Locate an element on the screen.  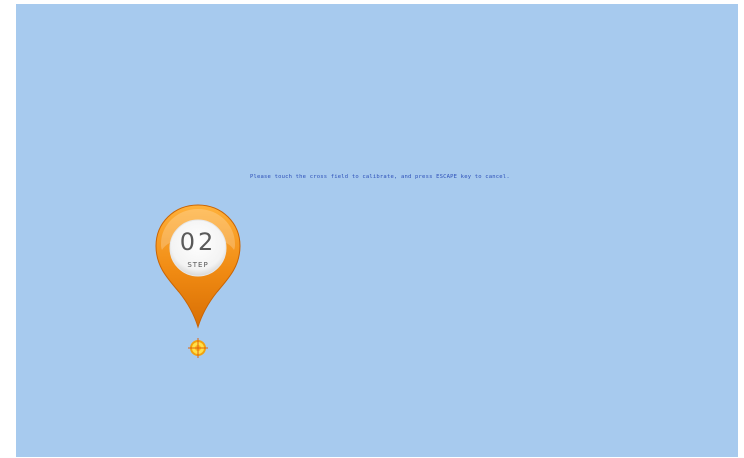
step-marker: 02 STEP is located at coordinates (198, 267).